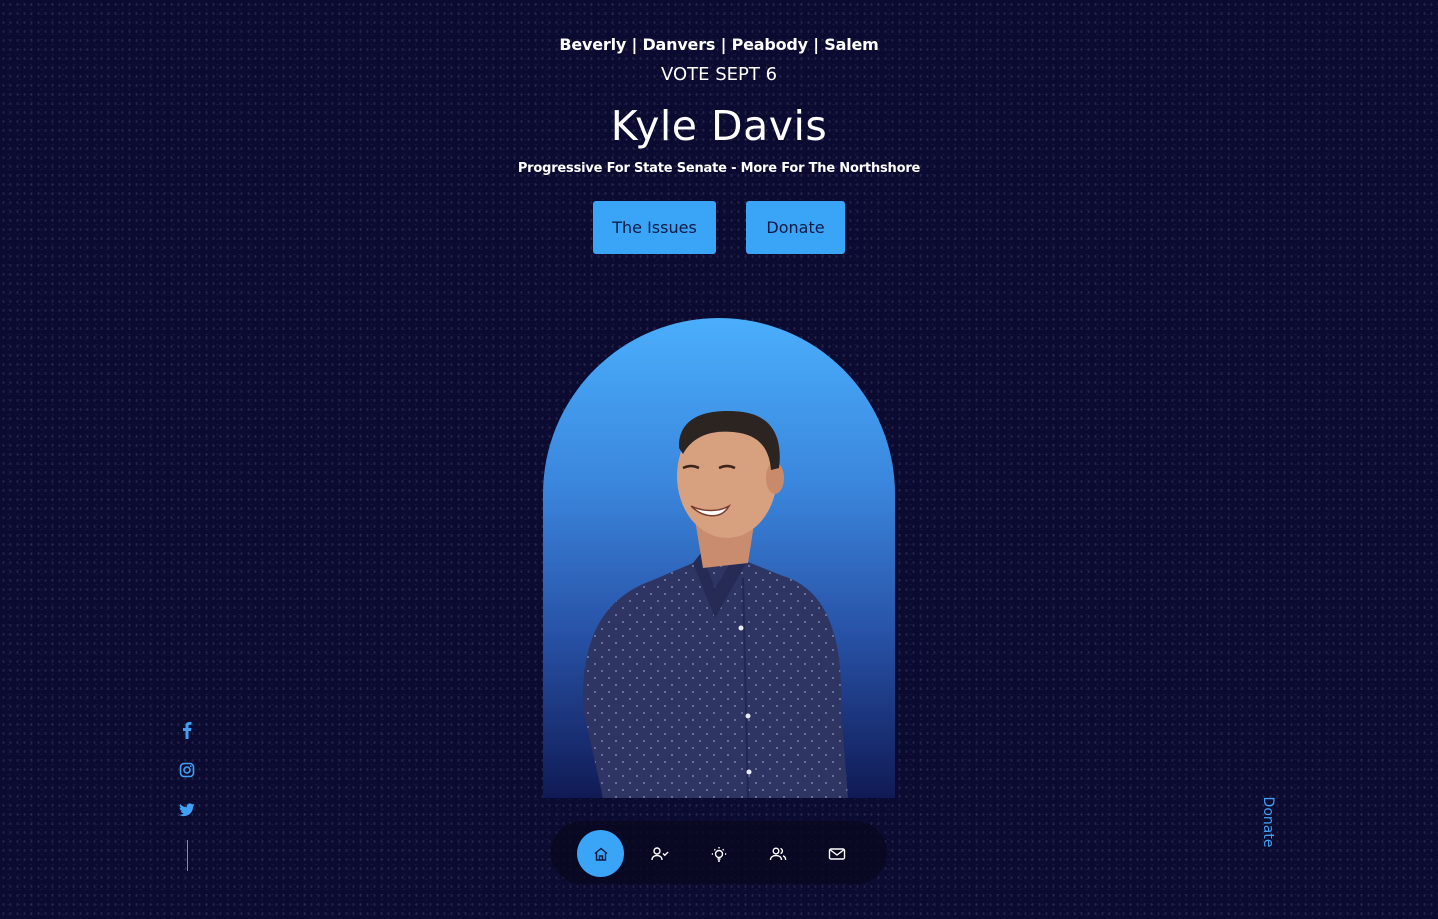  I want to click on candidate-name: Kyle Davis, so click(719, 126).